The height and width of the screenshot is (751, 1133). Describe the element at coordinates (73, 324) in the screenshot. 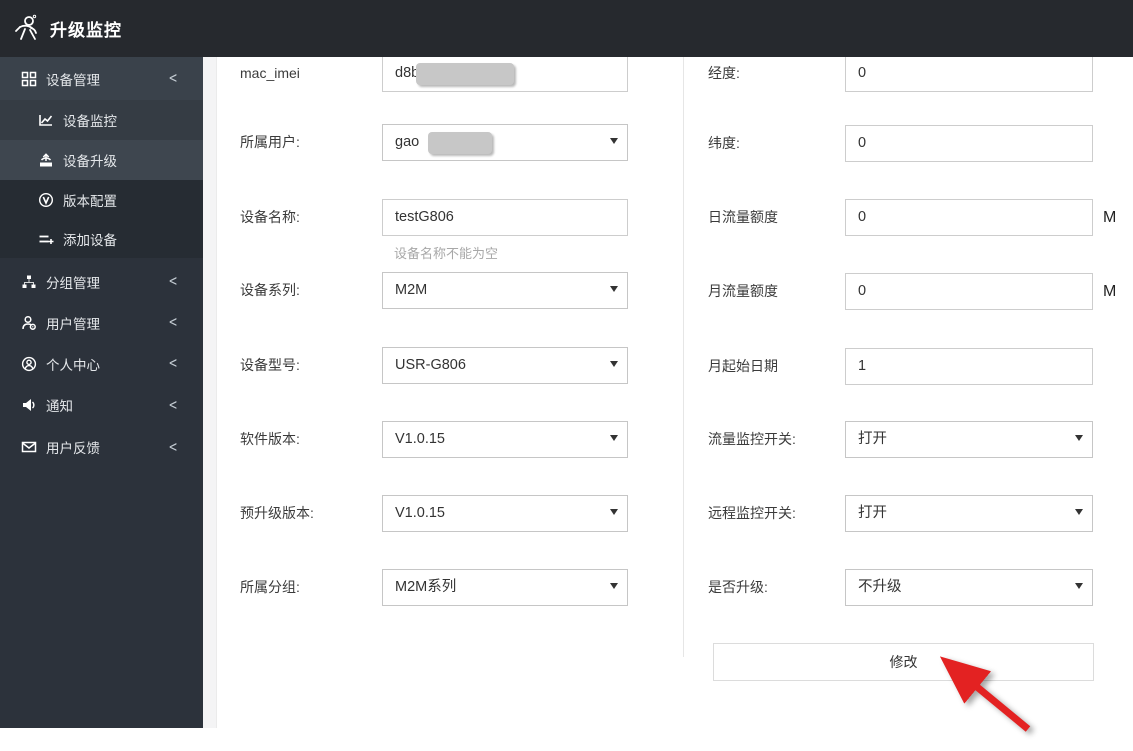

I see `sidebar-item-label: 用户管理` at that location.